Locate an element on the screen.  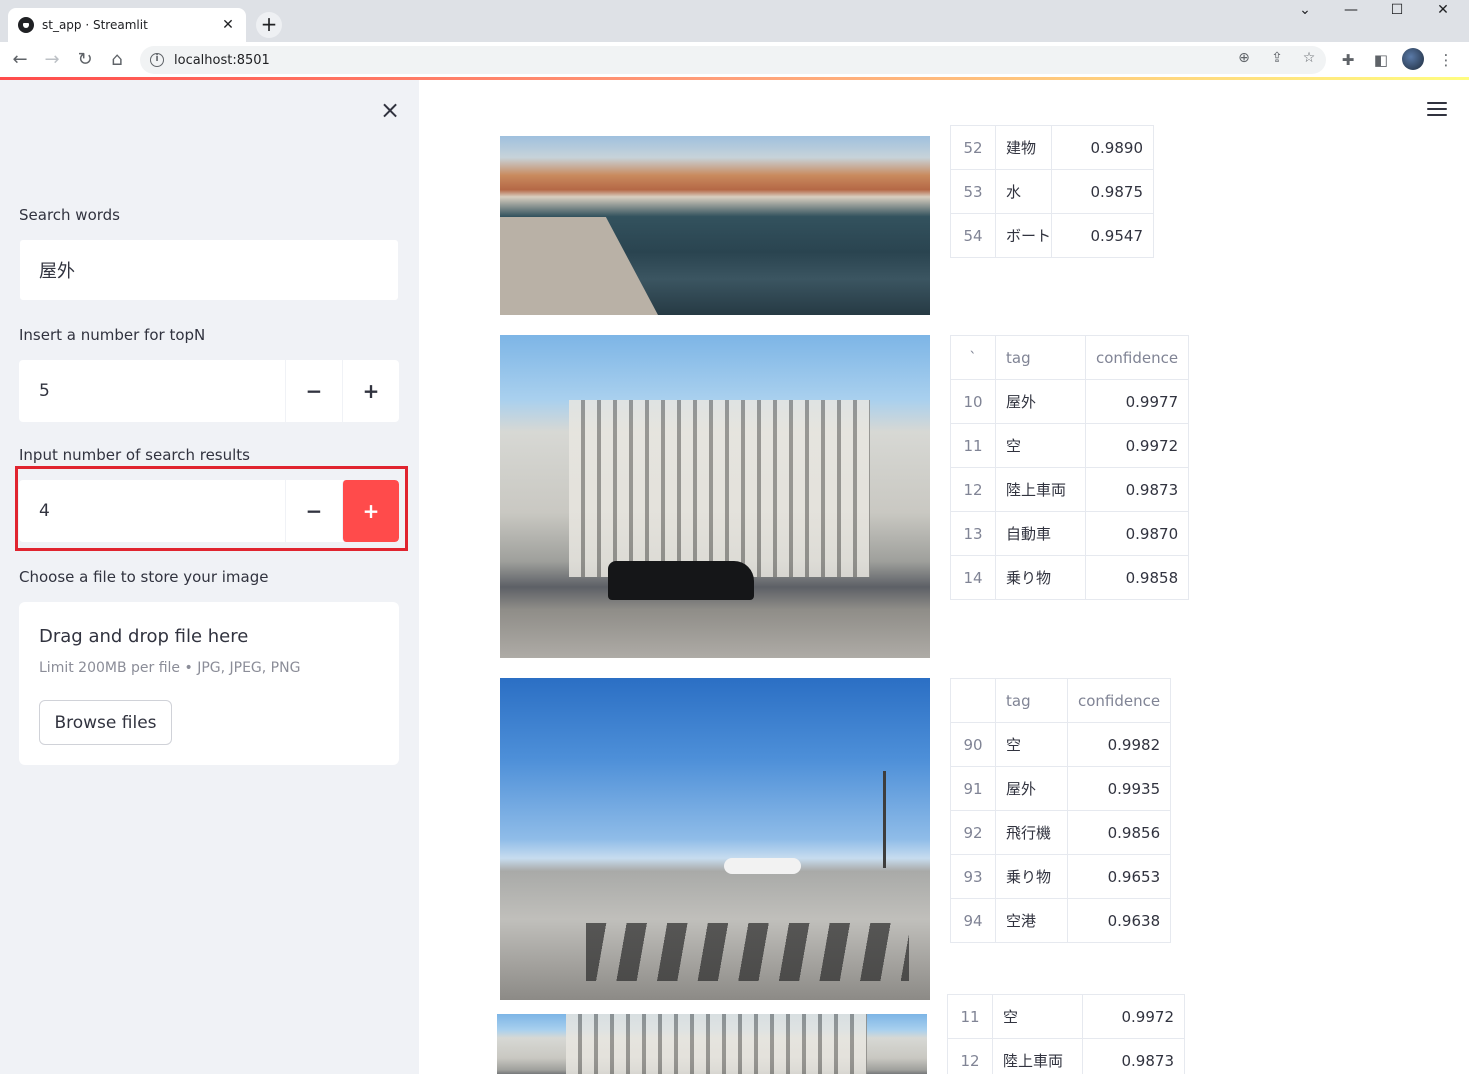
file-limit-text: Limit 200MB per file • JPG, JPEG, PNG is located at coordinates (170, 668).